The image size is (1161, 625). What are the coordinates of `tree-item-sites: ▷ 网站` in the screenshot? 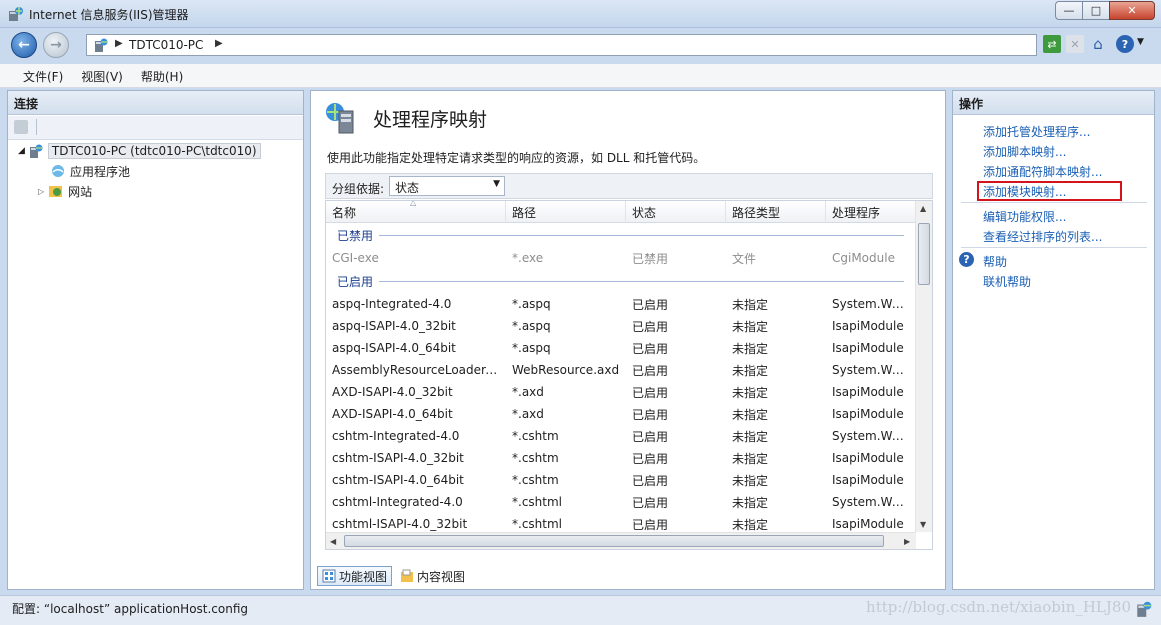 It's located at (65, 191).